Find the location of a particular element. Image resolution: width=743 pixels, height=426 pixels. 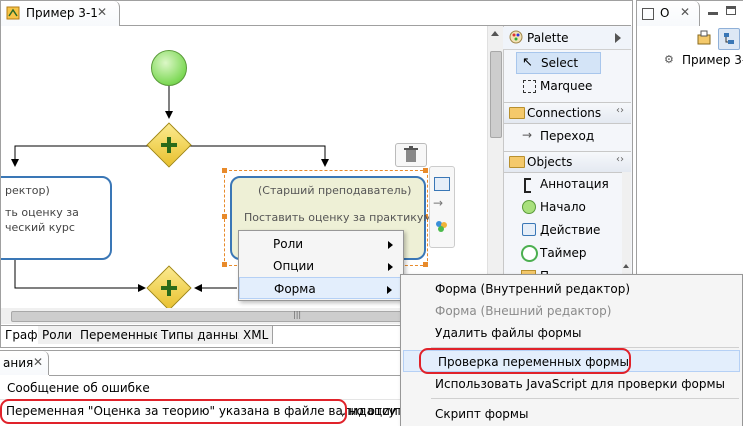

palette-header: Palette is located at coordinates (567, 38).